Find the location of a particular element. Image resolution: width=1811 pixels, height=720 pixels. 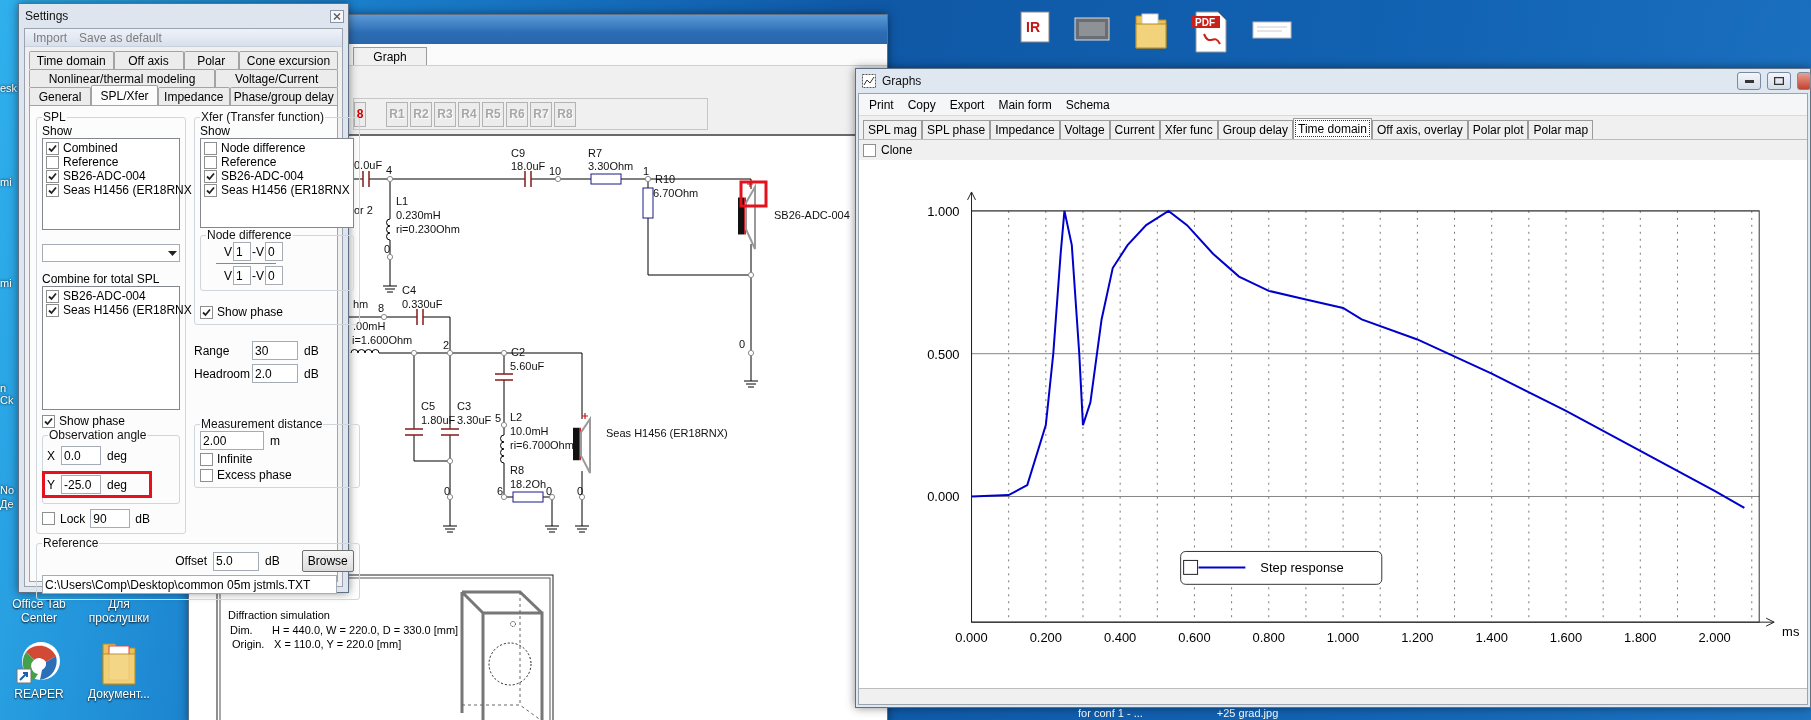

input-field: 5.0 is located at coordinates (236, 561).